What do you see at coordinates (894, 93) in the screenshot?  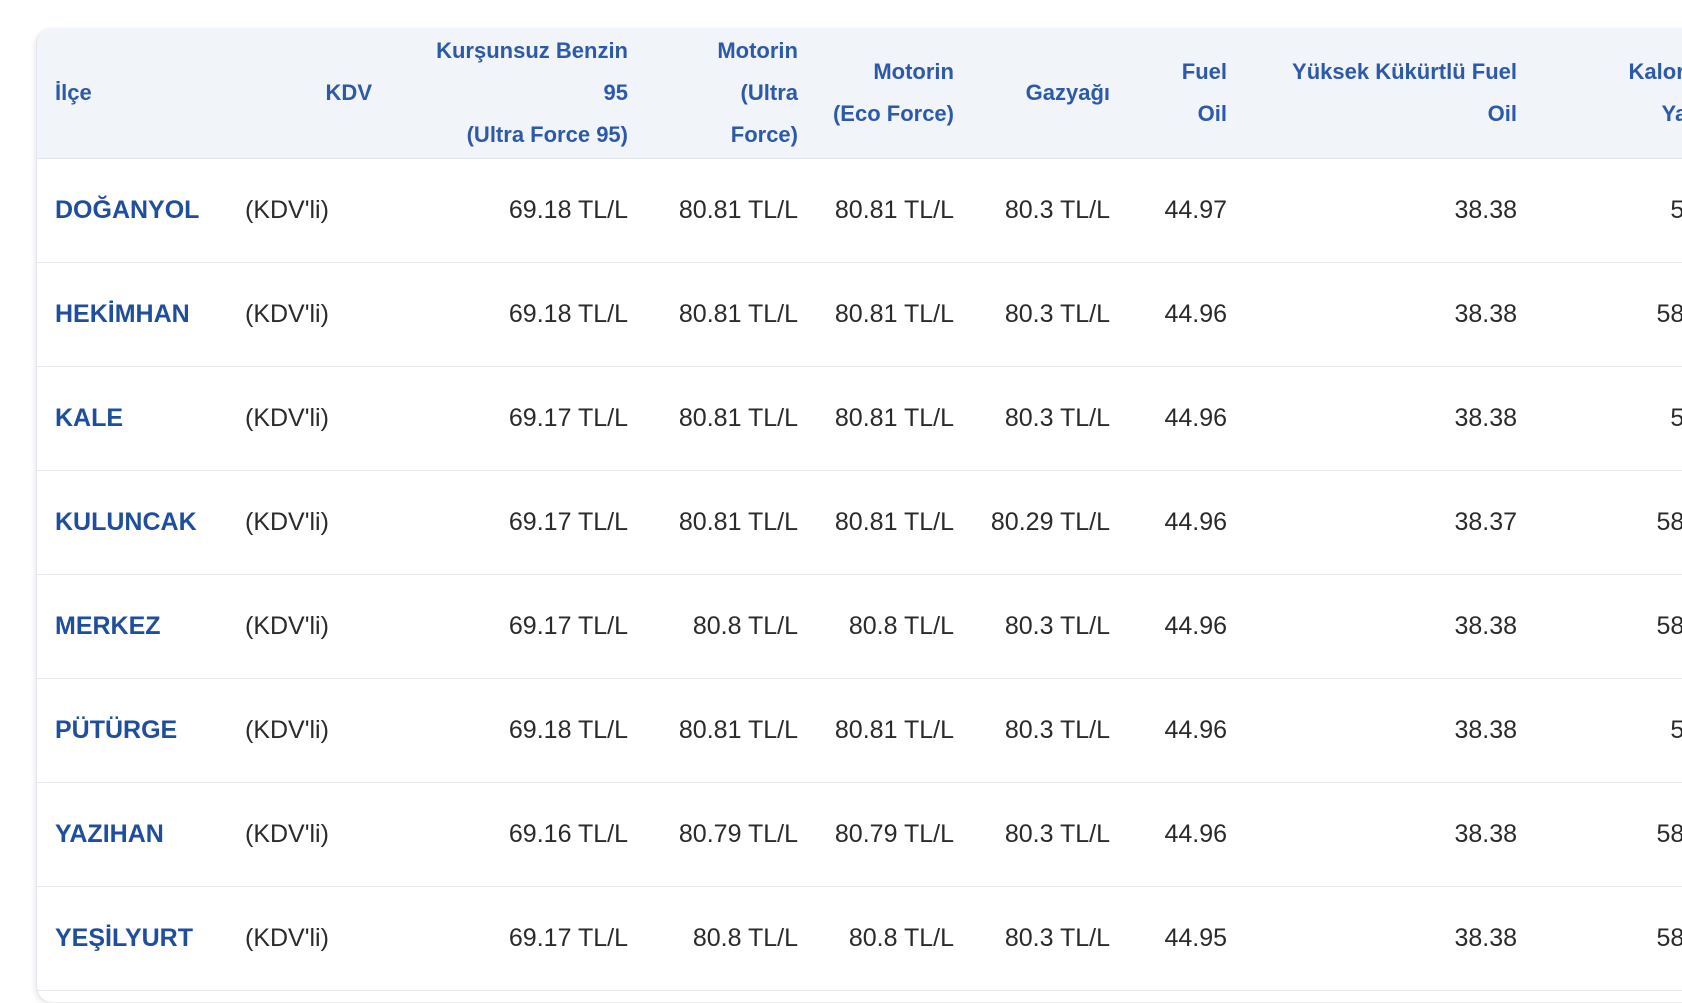 I see `header-diesel-eco: Motorin (Eco Force)` at bounding box center [894, 93].